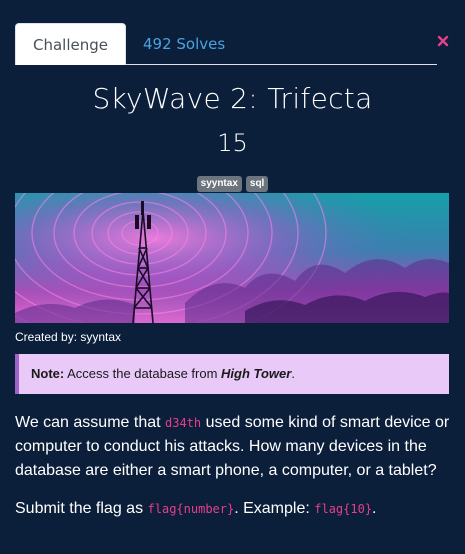  I want to click on description-text: ., so click(374, 508).